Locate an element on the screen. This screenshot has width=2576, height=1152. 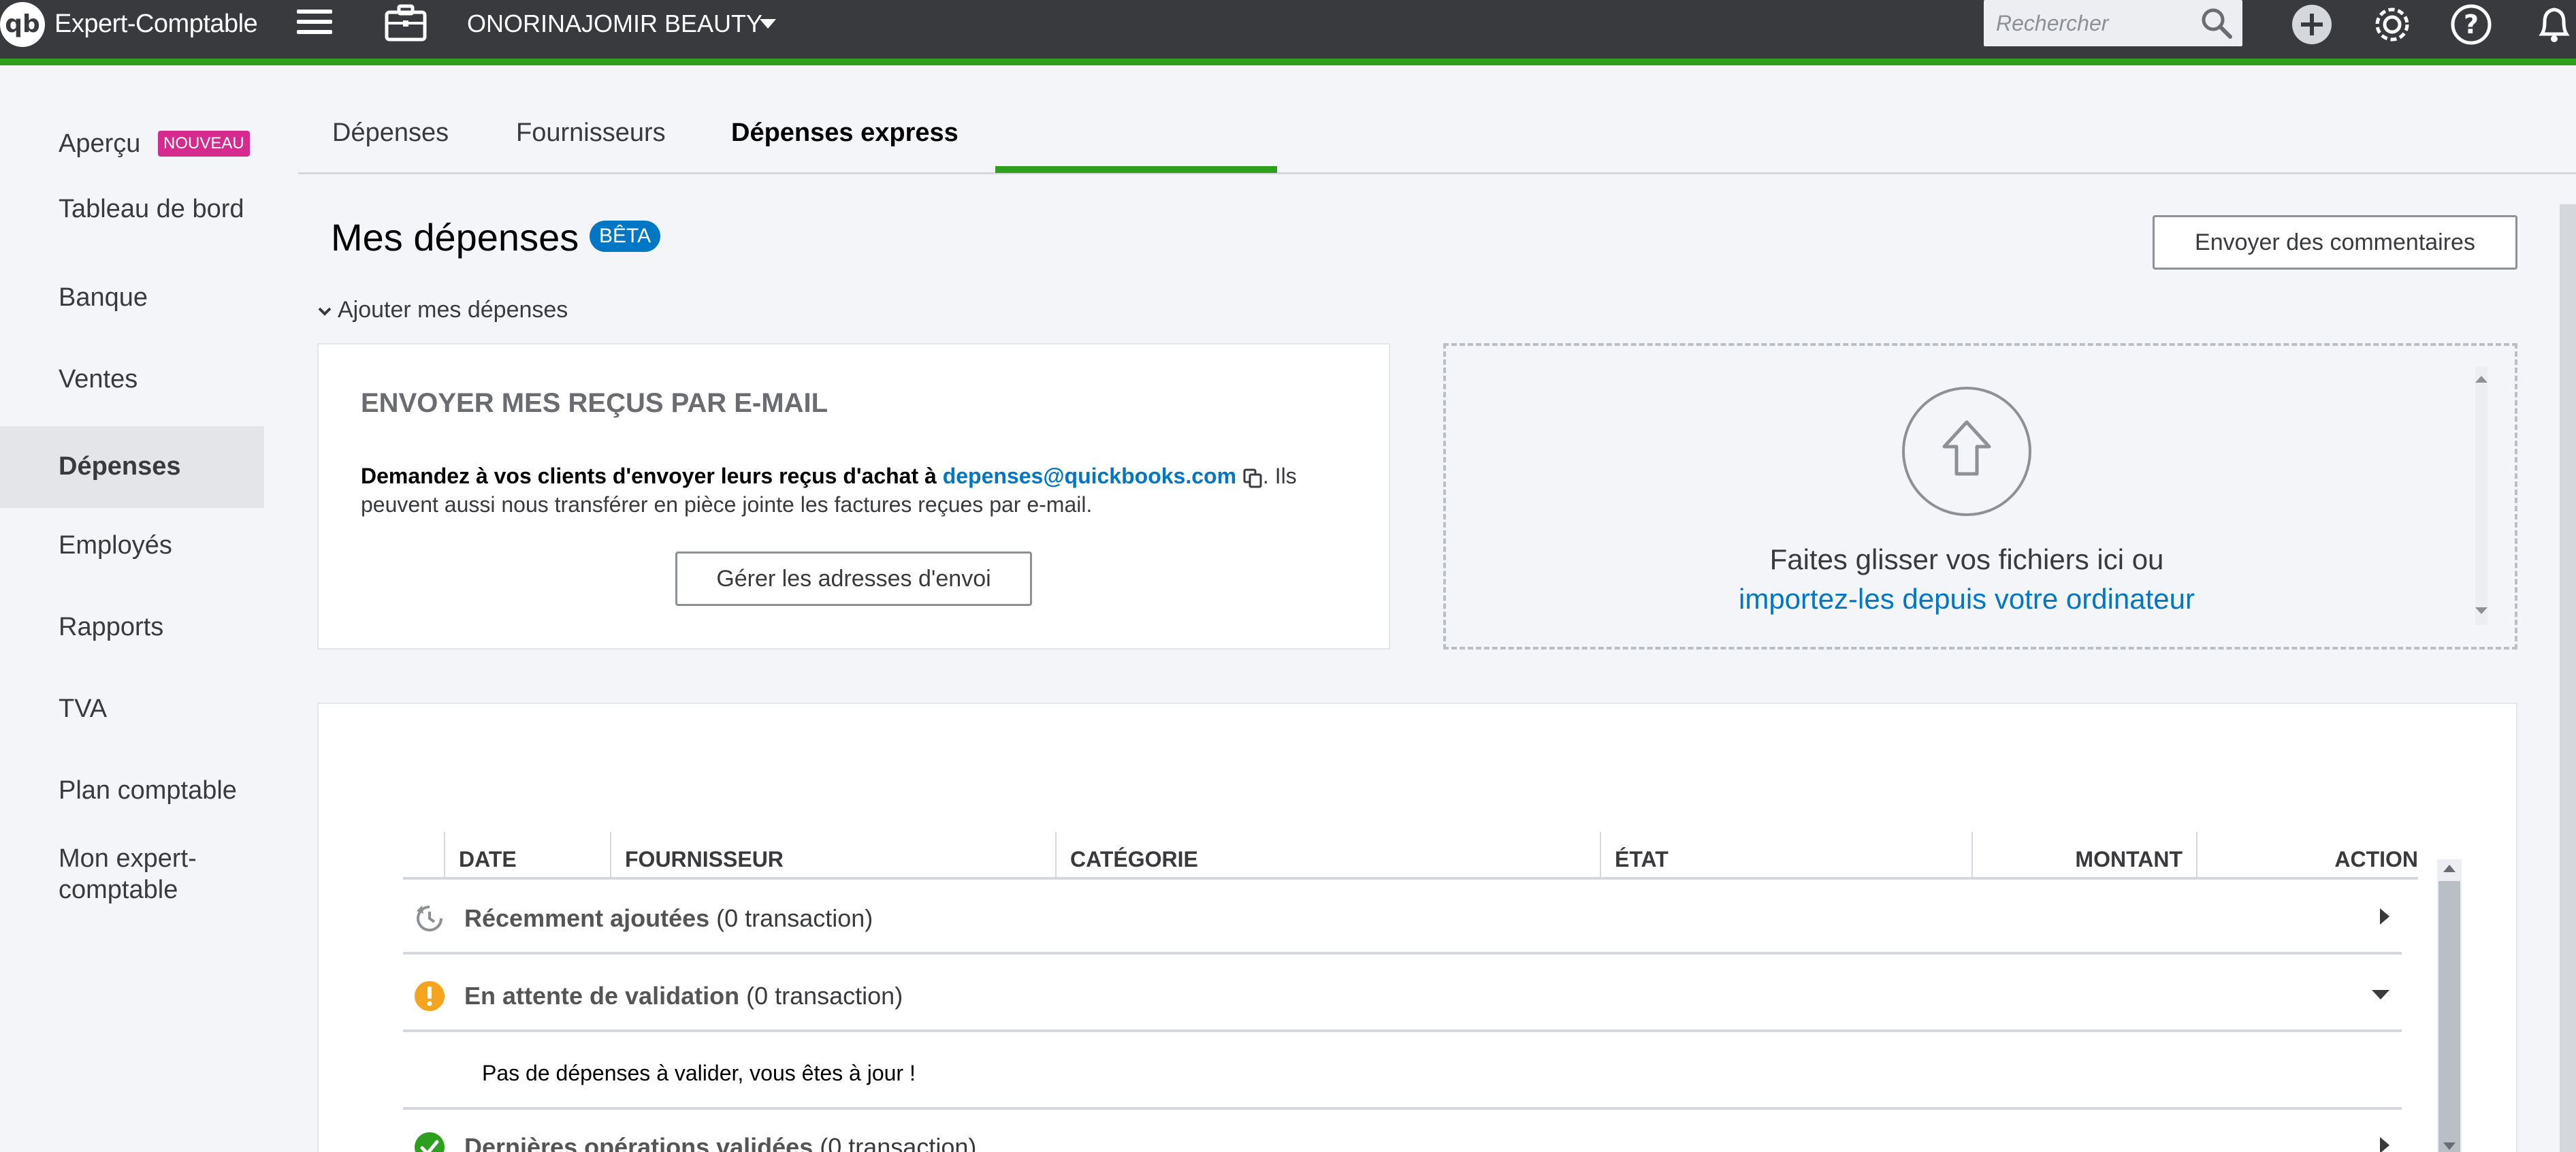
sidebar-item-label: Aperçu is located at coordinates (100, 143).